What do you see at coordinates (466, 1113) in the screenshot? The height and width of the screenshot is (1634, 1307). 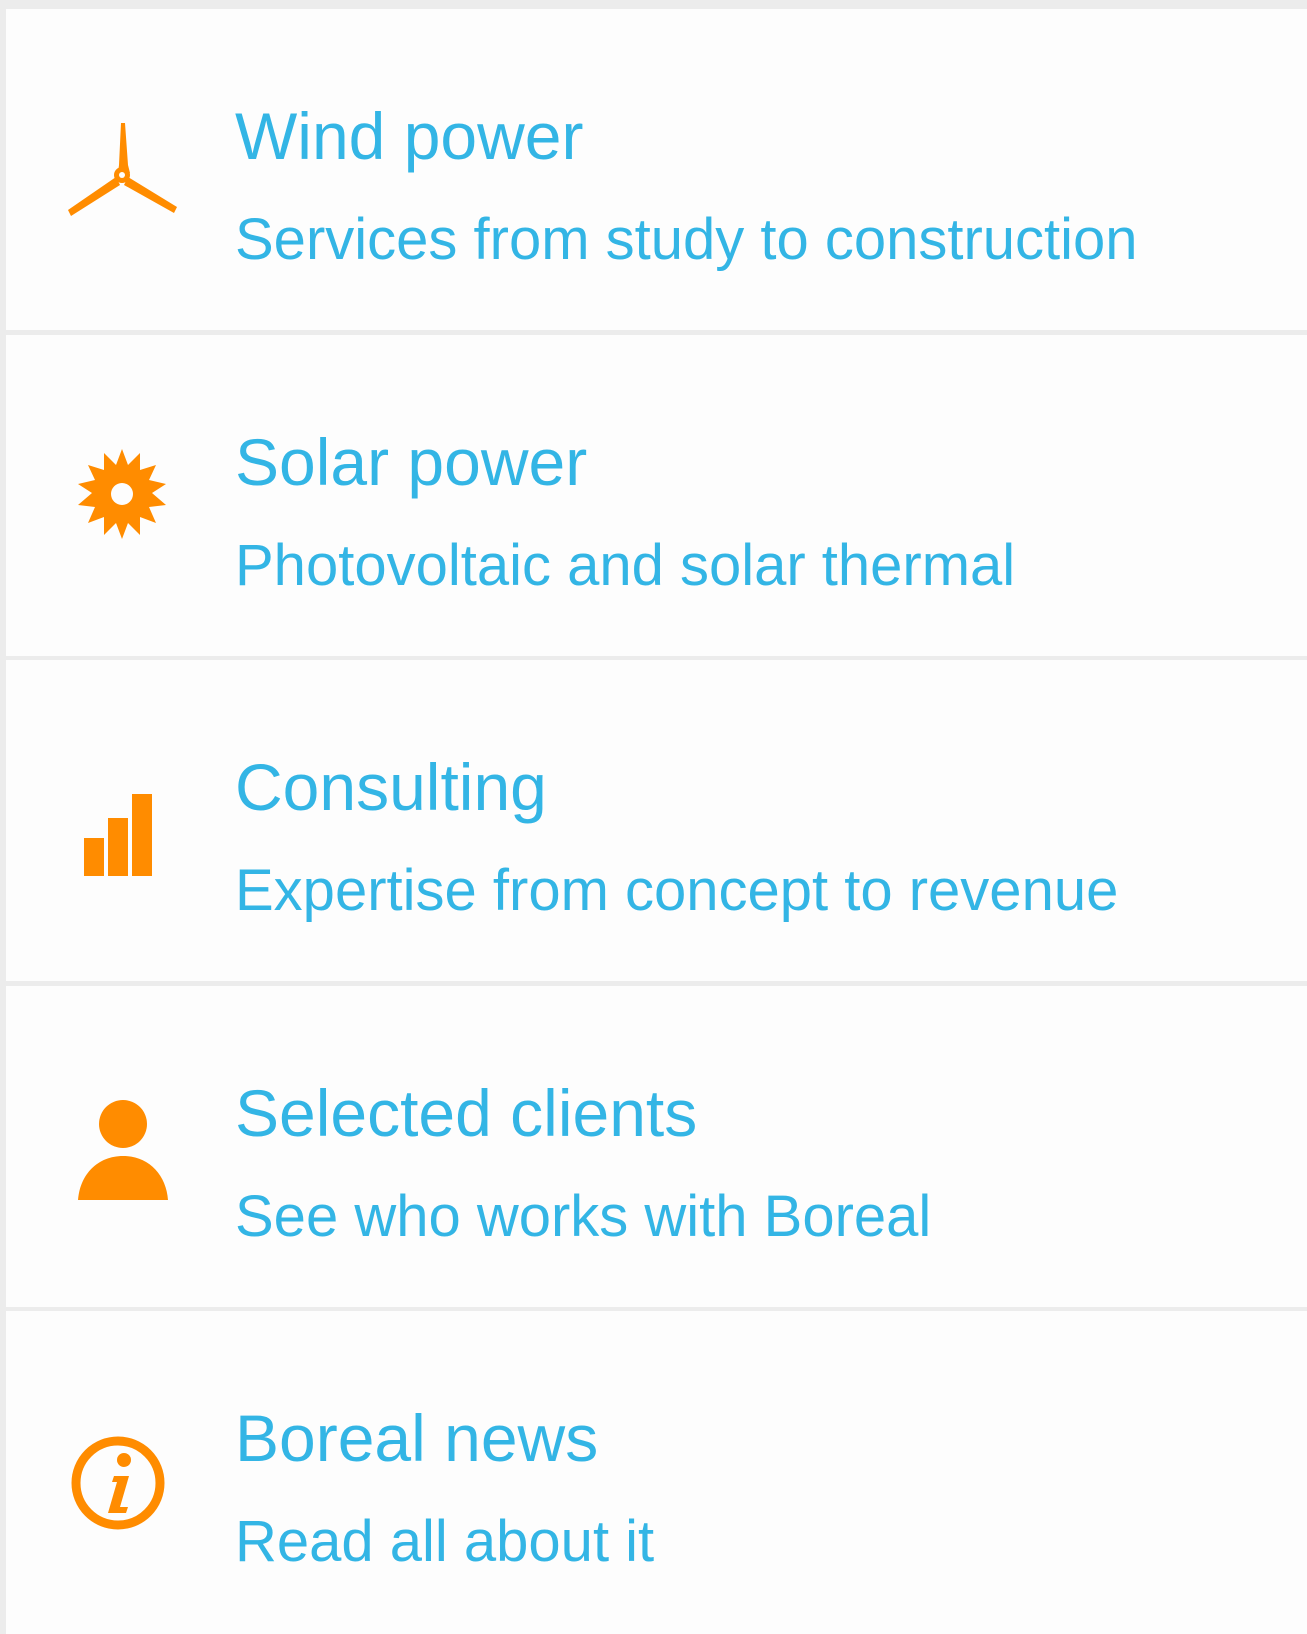 I see `menu-item-title: Selected clients` at bounding box center [466, 1113].